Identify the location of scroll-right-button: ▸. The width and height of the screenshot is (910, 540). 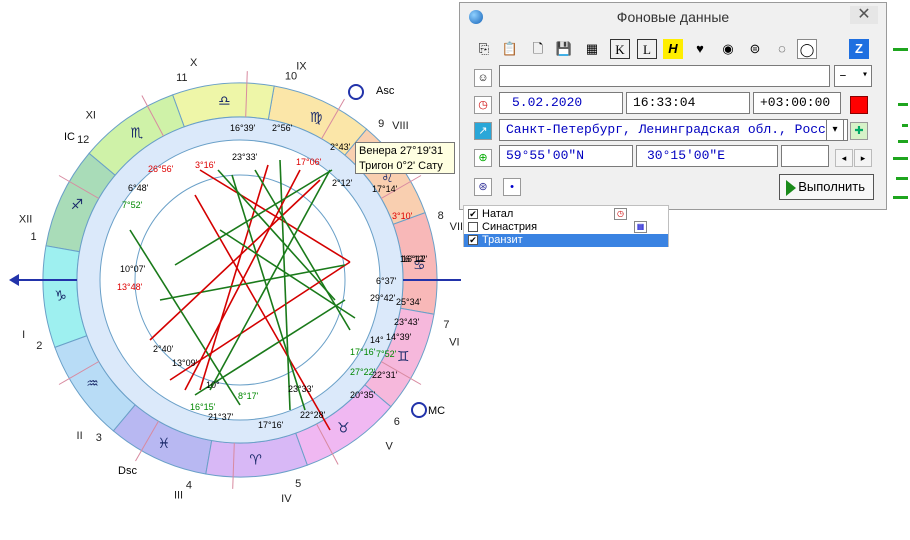
(863, 158).